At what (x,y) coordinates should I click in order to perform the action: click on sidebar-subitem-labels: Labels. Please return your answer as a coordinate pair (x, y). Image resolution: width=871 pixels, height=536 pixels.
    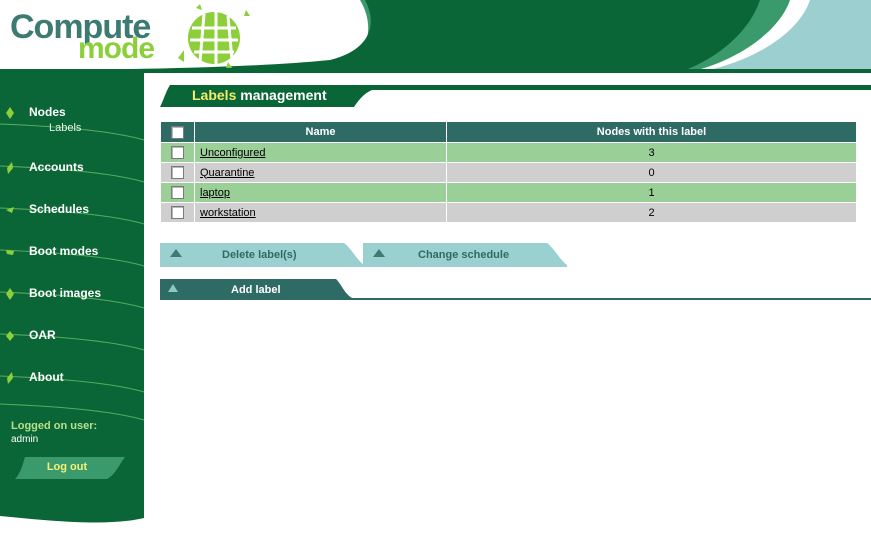
    Looking at the image, I should click on (65, 128).